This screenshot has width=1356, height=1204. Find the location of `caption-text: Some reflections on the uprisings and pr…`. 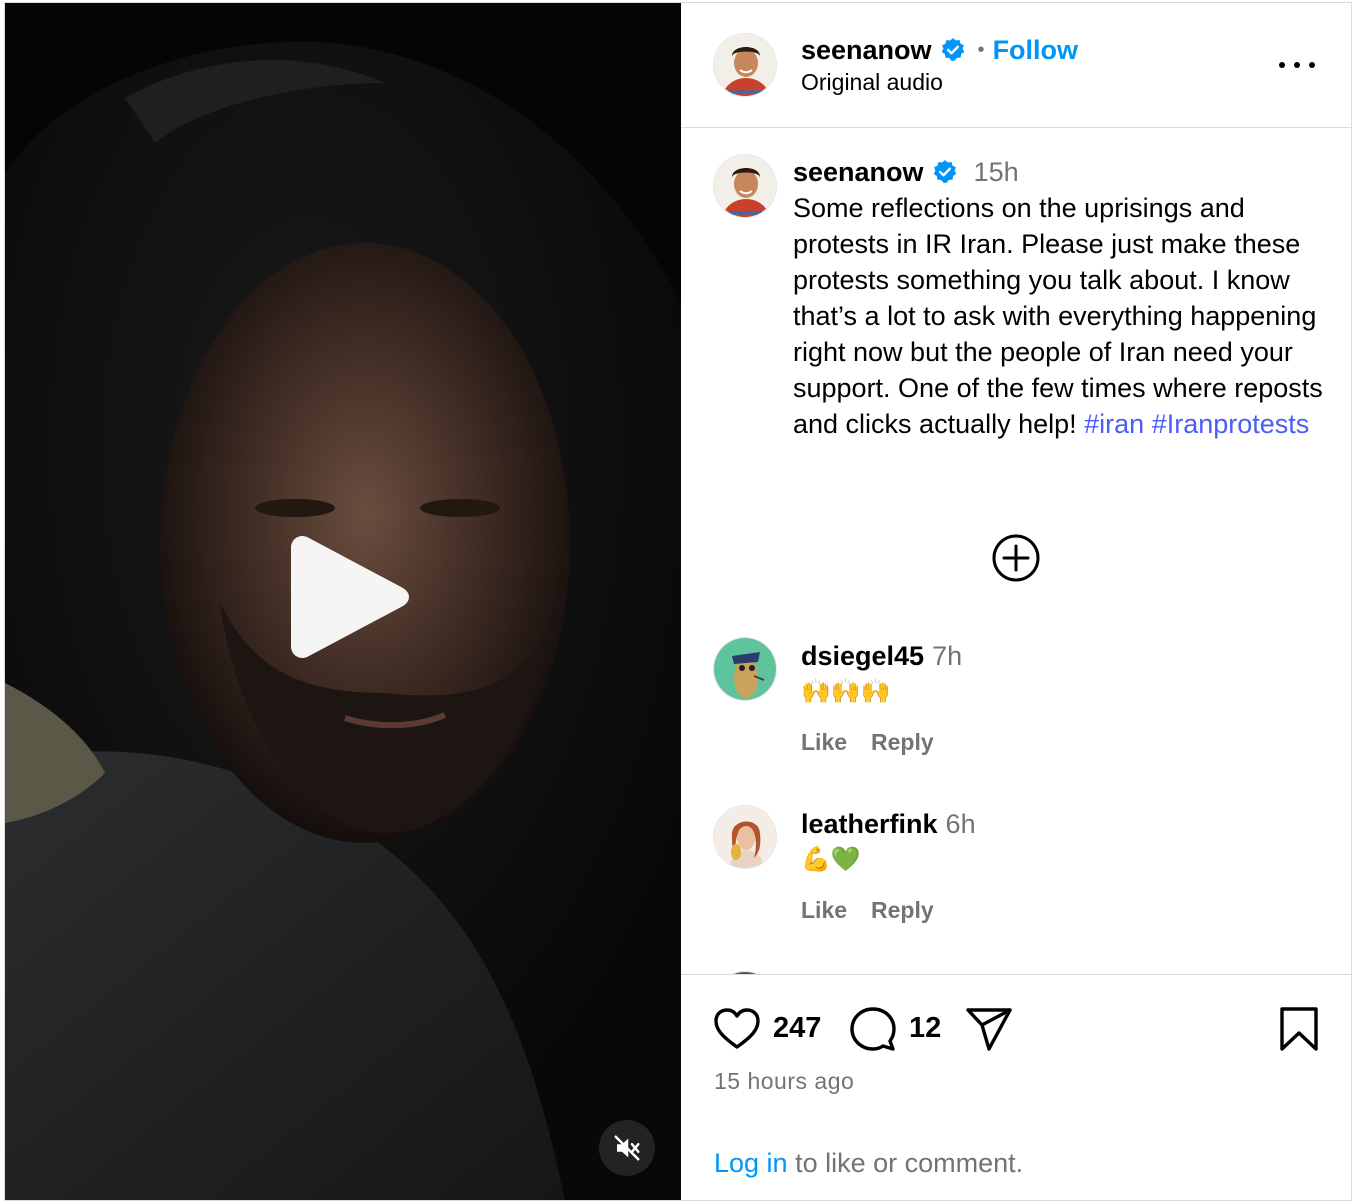

caption-text: Some reflections on the uprisings and pr… is located at coordinates (1063, 316).